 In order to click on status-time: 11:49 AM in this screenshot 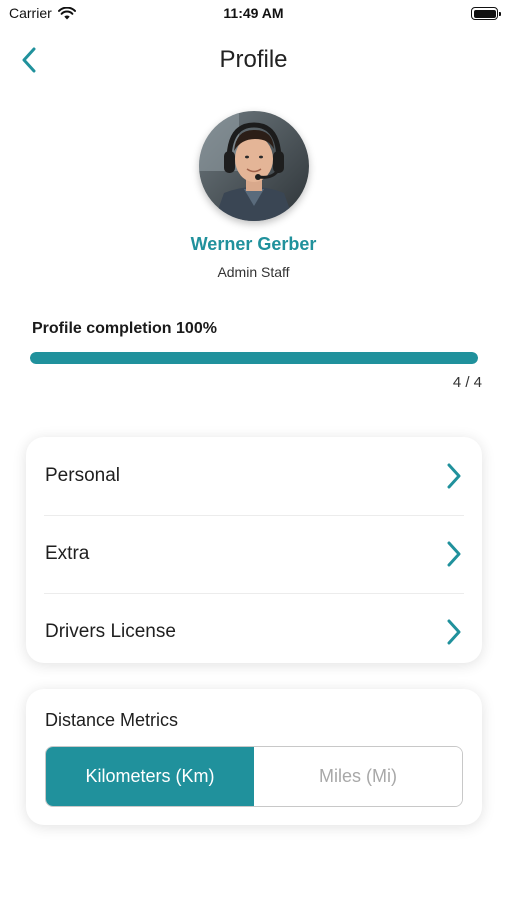, I will do `click(253, 13)`.